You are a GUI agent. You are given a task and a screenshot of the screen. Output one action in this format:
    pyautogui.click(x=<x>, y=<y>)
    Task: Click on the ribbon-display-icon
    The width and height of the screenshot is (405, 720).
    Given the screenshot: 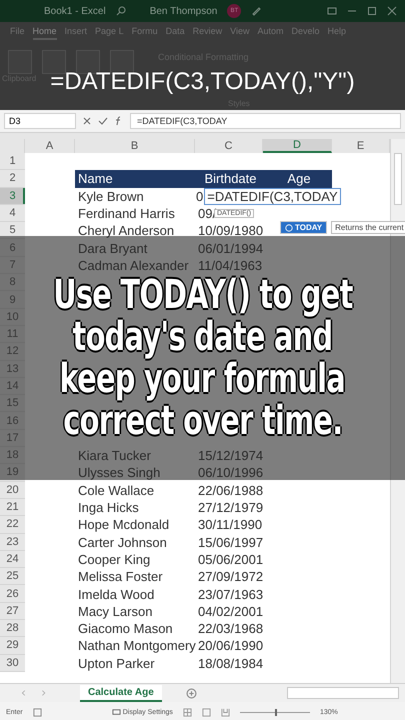 What is the action you would take?
    pyautogui.click(x=332, y=11)
    